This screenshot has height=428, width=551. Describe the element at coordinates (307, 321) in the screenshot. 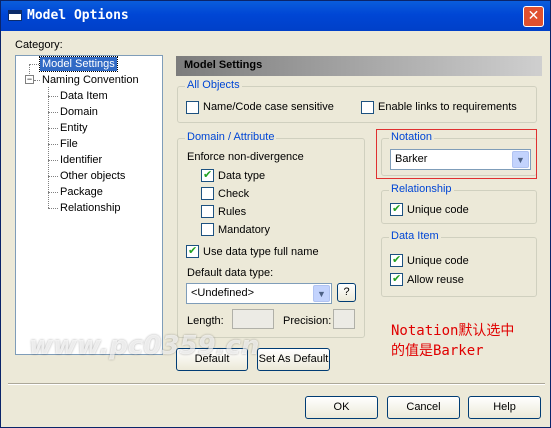

I see `precision-label: Precision:` at that location.